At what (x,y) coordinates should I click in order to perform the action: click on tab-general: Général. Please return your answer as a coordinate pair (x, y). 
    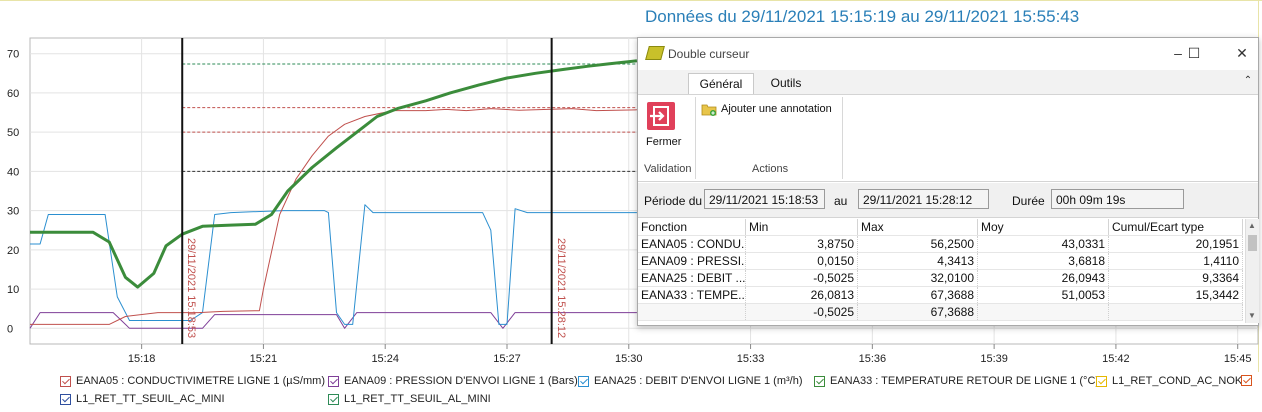
    Looking at the image, I should click on (721, 83).